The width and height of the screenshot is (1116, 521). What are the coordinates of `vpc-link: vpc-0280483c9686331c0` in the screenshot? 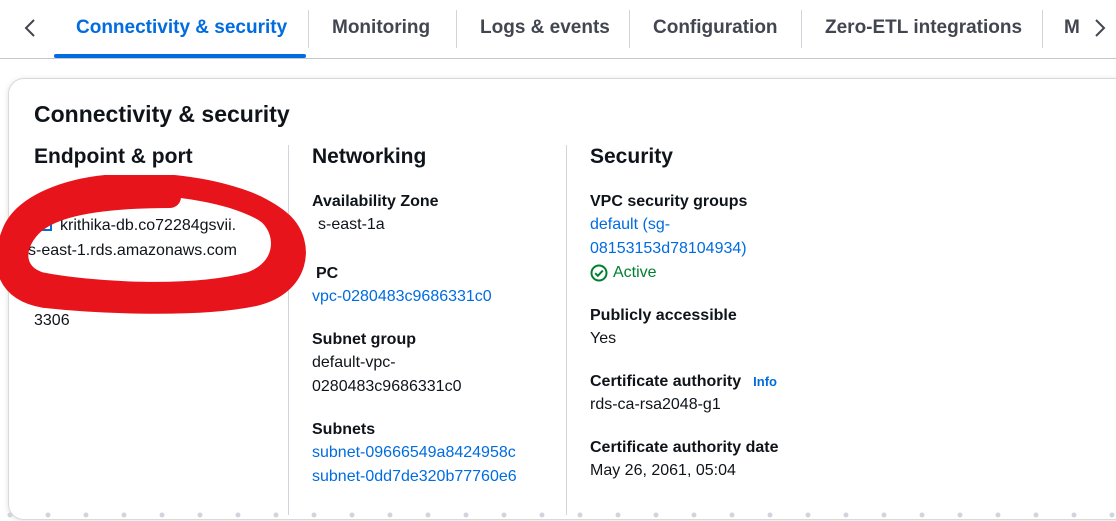 It's located at (437, 297).